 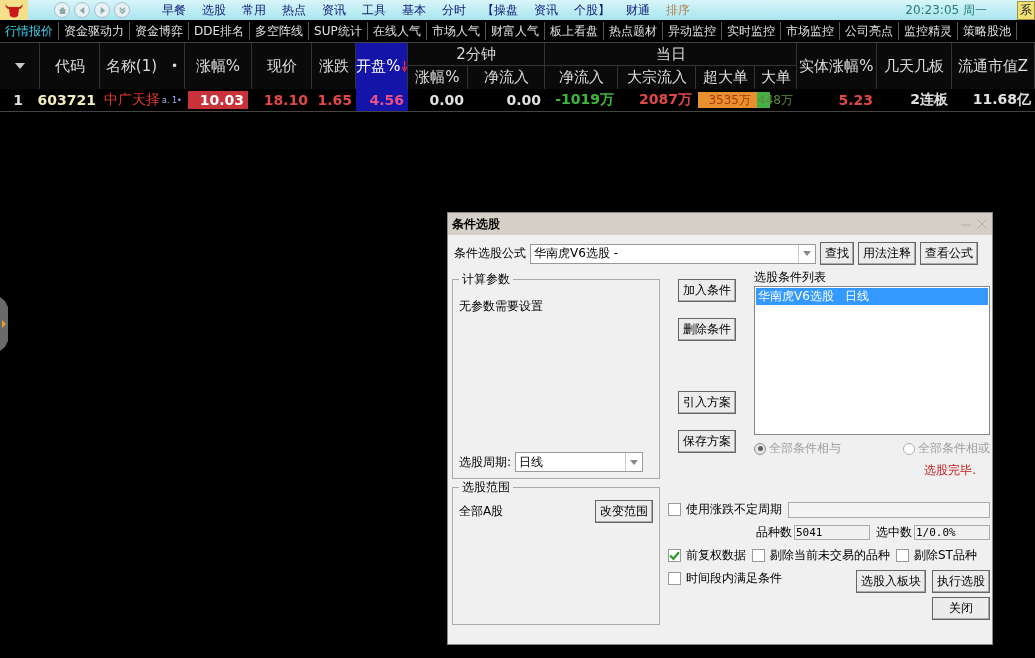 I want to click on tab: 热点题材, so click(x=633, y=31).